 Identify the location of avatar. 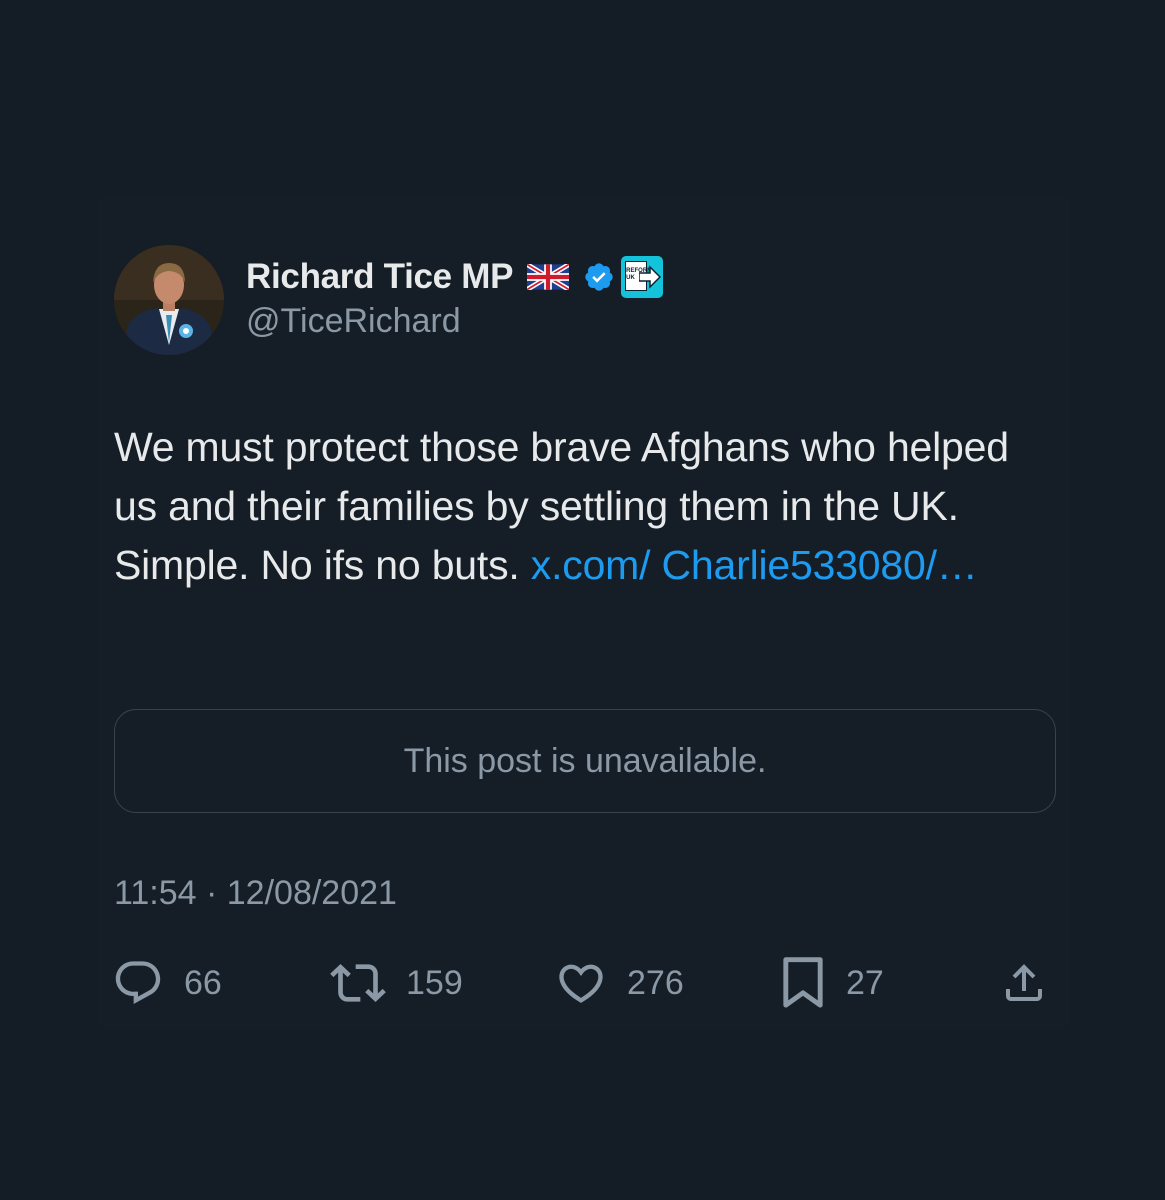
(169, 300).